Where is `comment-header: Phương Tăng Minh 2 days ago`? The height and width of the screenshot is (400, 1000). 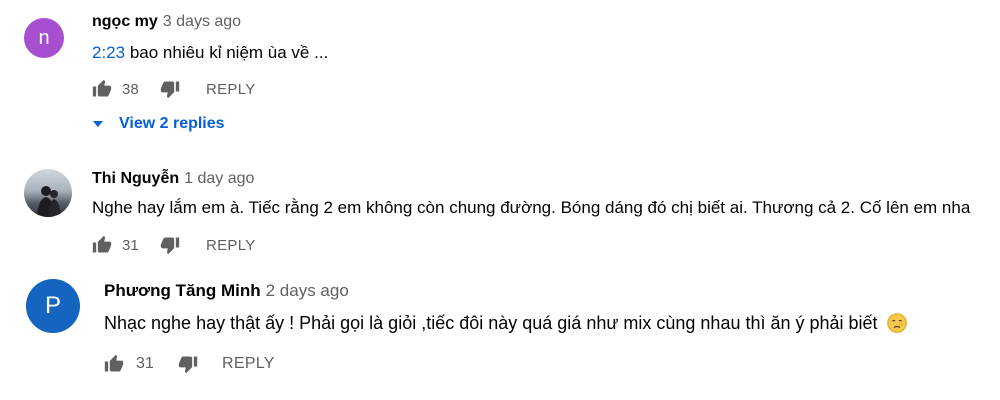
comment-header: Phương Tăng Minh 2 days ago is located at coordinates (226, 291).